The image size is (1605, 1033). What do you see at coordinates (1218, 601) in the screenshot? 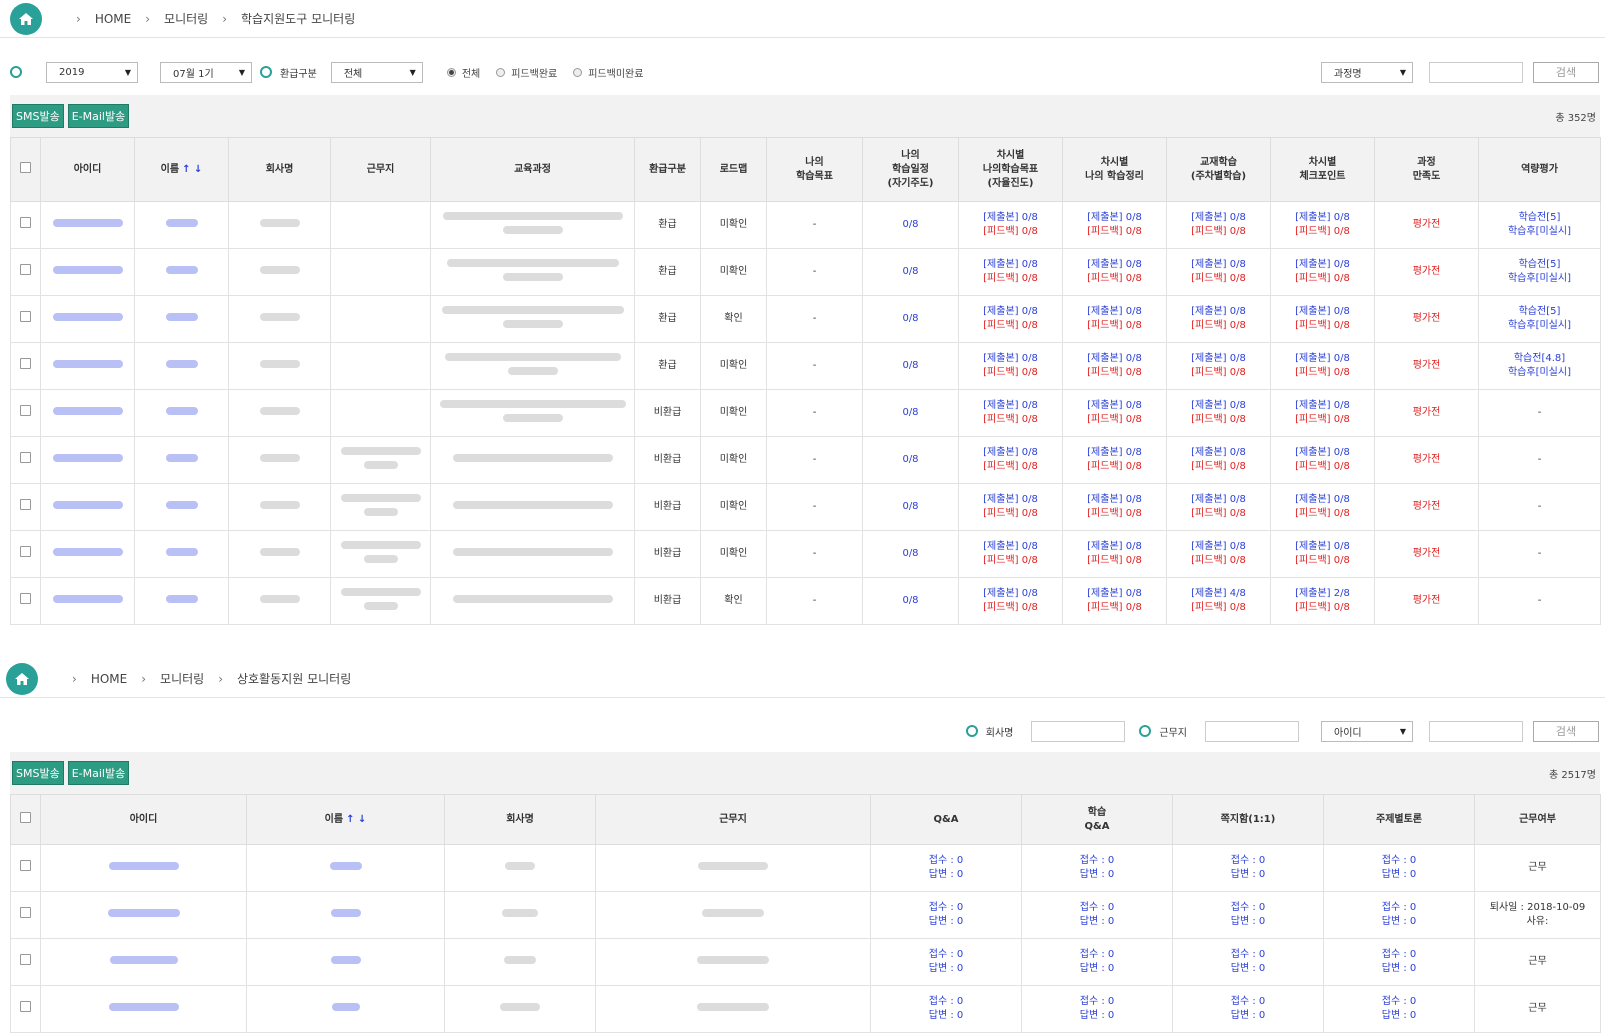
I see `cell-c3: [제출본] 4/8 [피드백] 0/8` at bounding box center [1218, 601].